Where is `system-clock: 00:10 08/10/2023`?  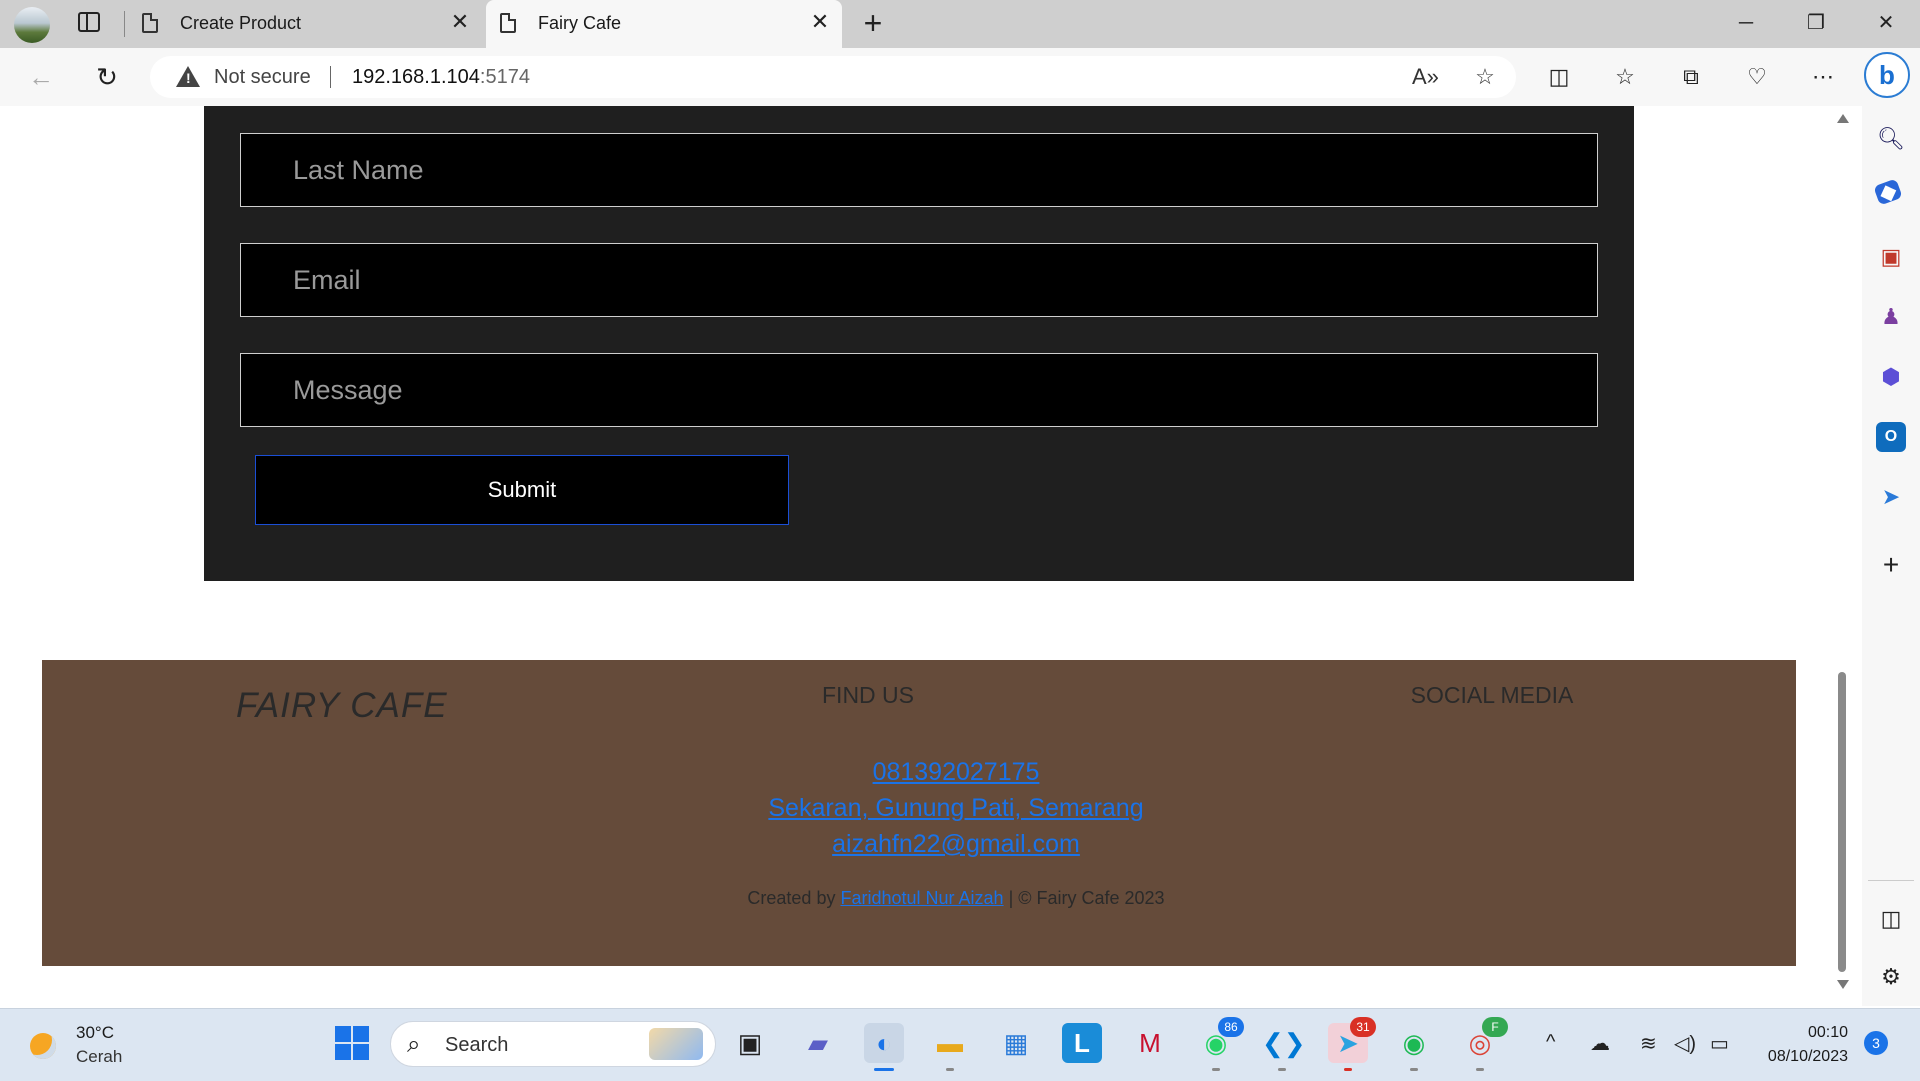 system-clock: 00:10 08/10/2023 is located at coordinates (1798, 1045).